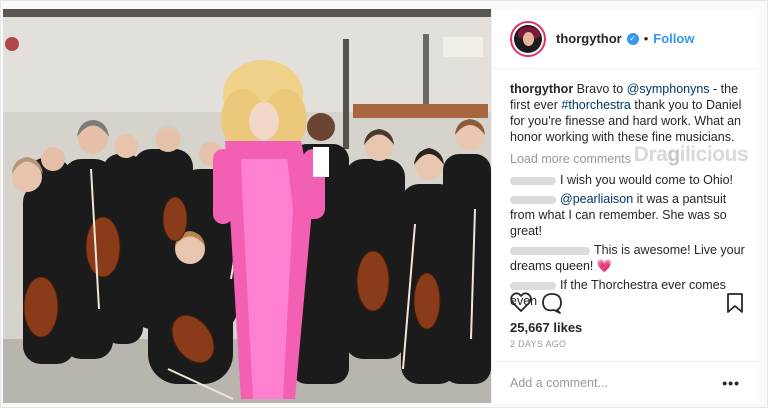 The height and width of the screenshot is (408, 768). I want to click on follow-button: Follow, so click(673, 38).